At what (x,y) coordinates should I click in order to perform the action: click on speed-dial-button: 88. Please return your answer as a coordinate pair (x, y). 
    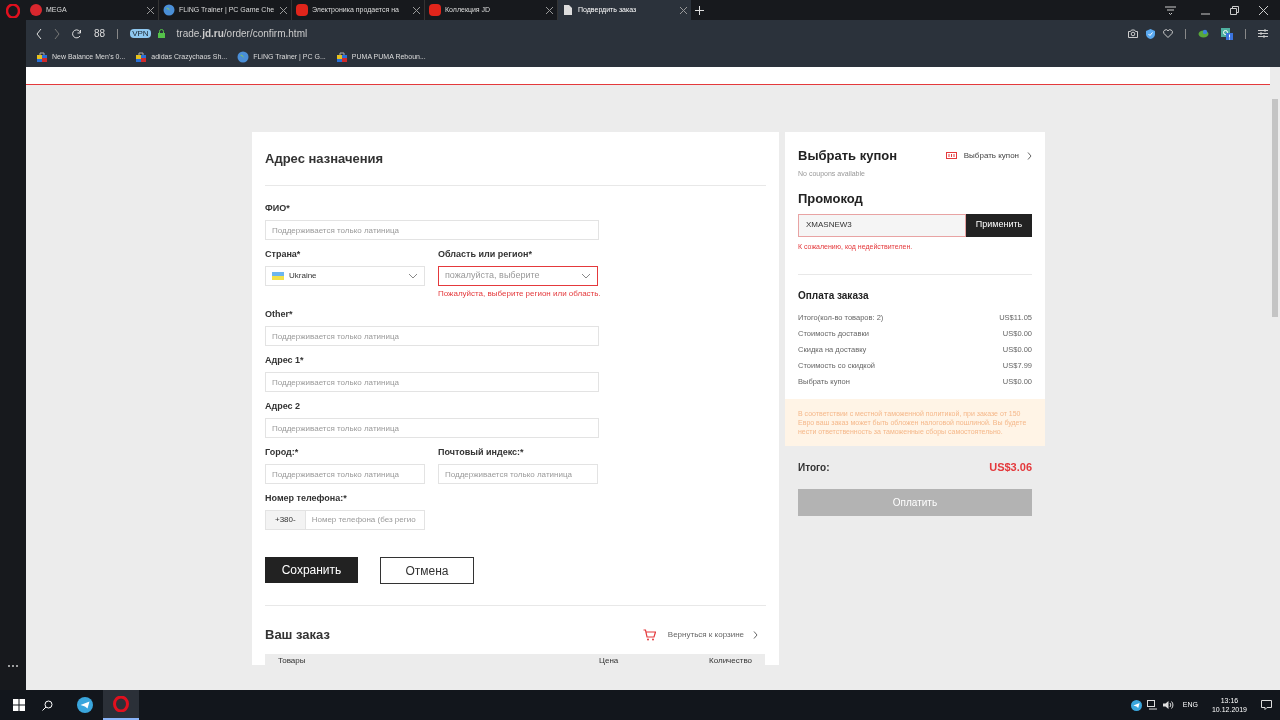
    Looking at the image, I should click on (100, 33).